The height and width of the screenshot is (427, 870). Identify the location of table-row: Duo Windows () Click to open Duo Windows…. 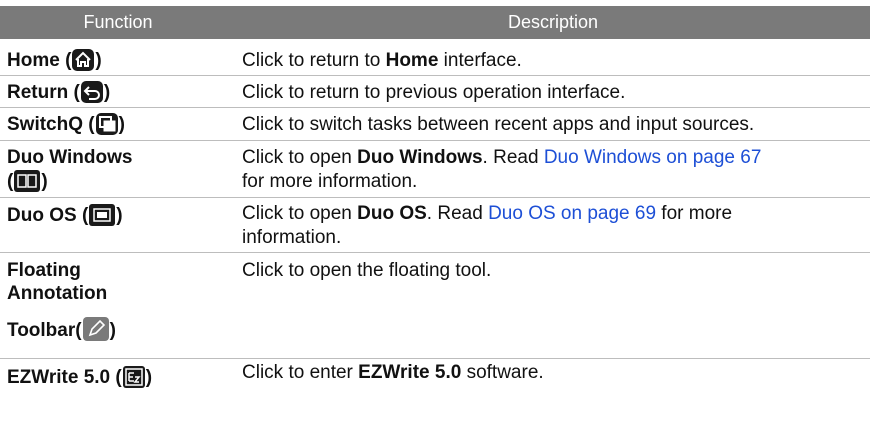
(435, 169).